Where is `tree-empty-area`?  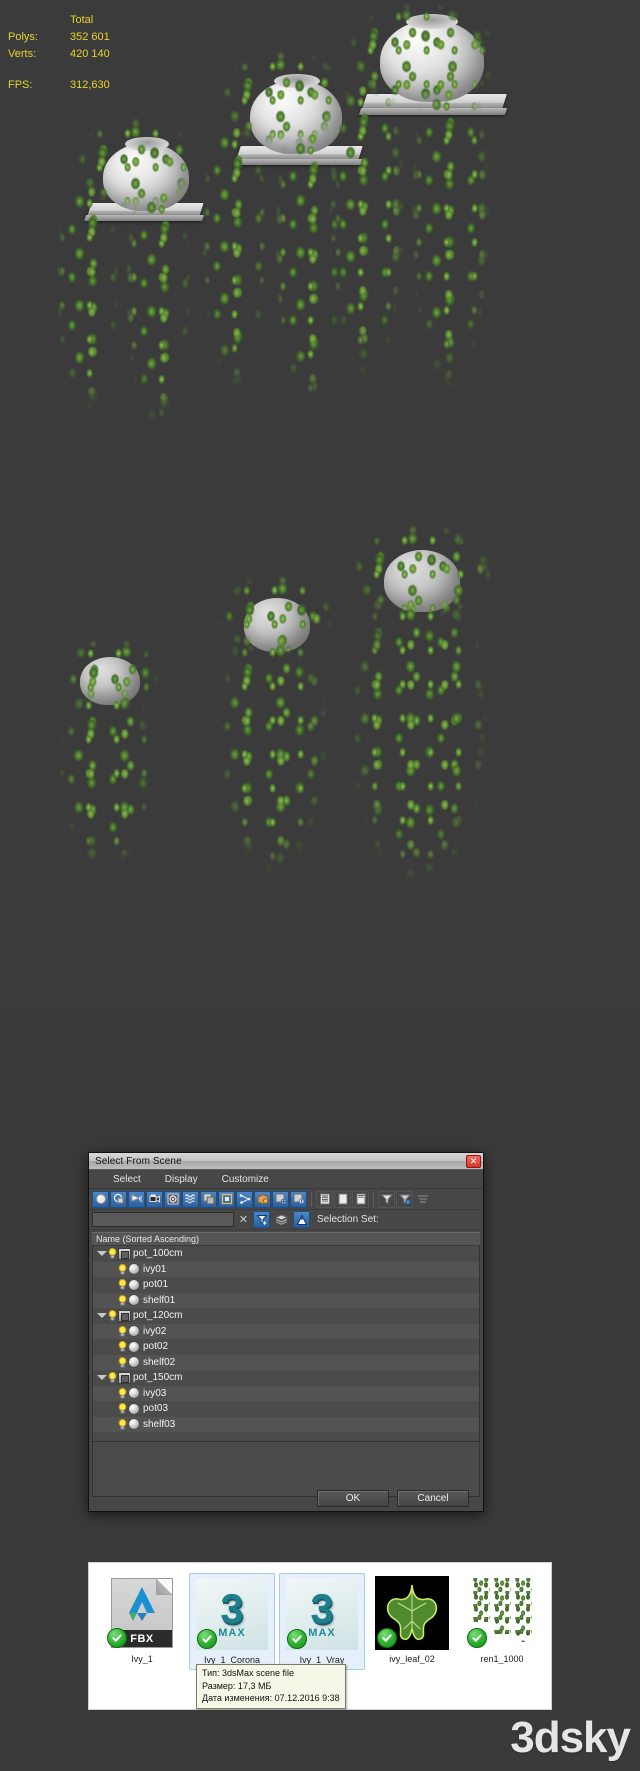 tree-empty-area is located at coordinates (286, 1469).